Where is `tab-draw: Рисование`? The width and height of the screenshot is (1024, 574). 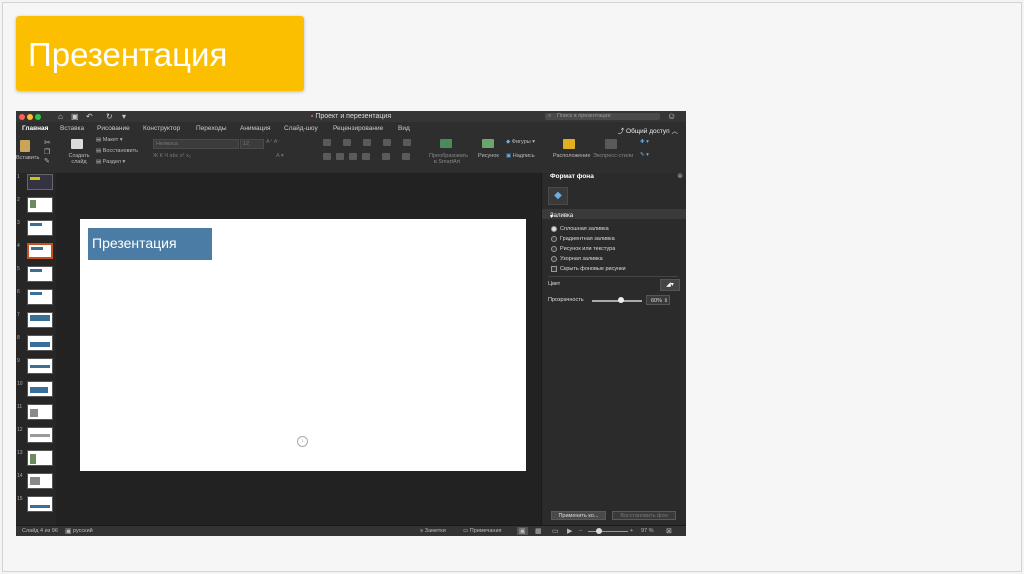
tab-draw: Рисование is located at coordinates (113, 128).